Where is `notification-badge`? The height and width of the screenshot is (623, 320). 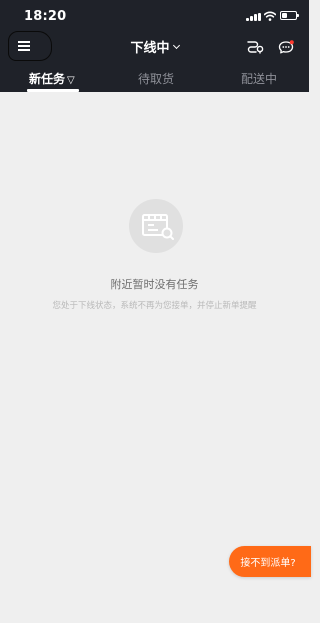 notification-badge is located at coordinates (291, 42).